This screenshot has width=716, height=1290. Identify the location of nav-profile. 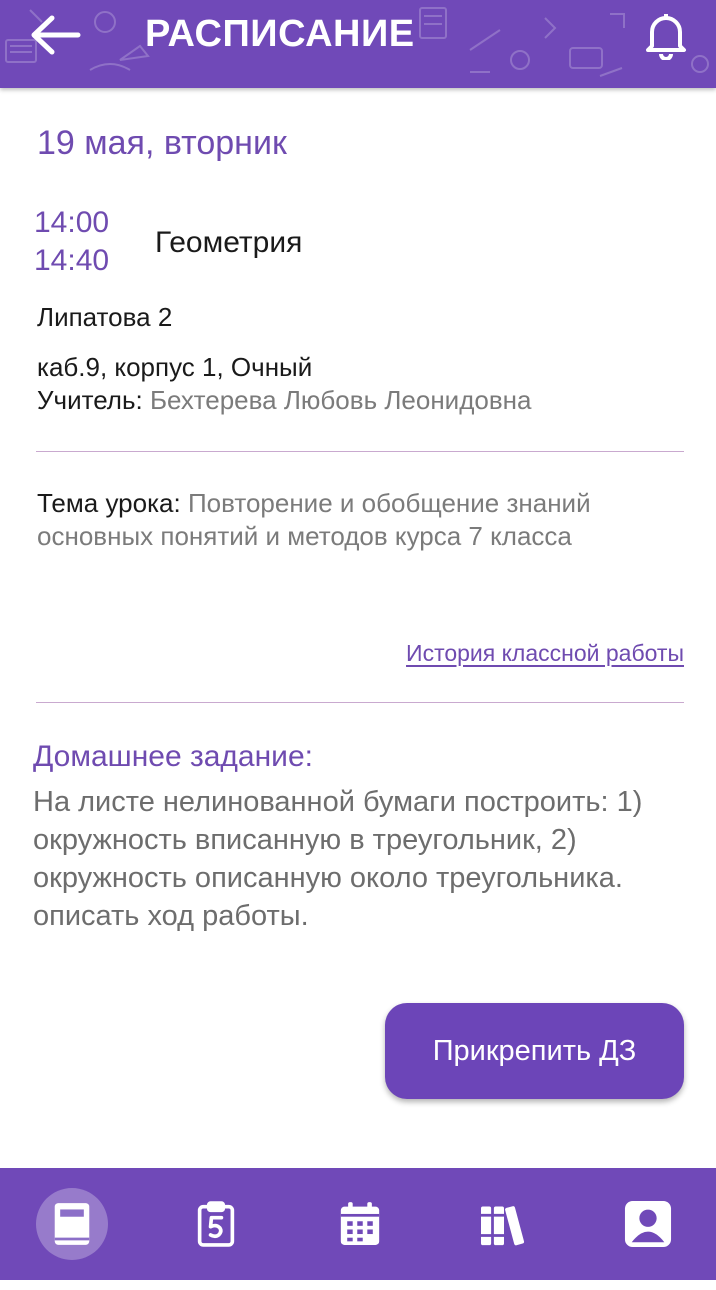
(648, 1224).